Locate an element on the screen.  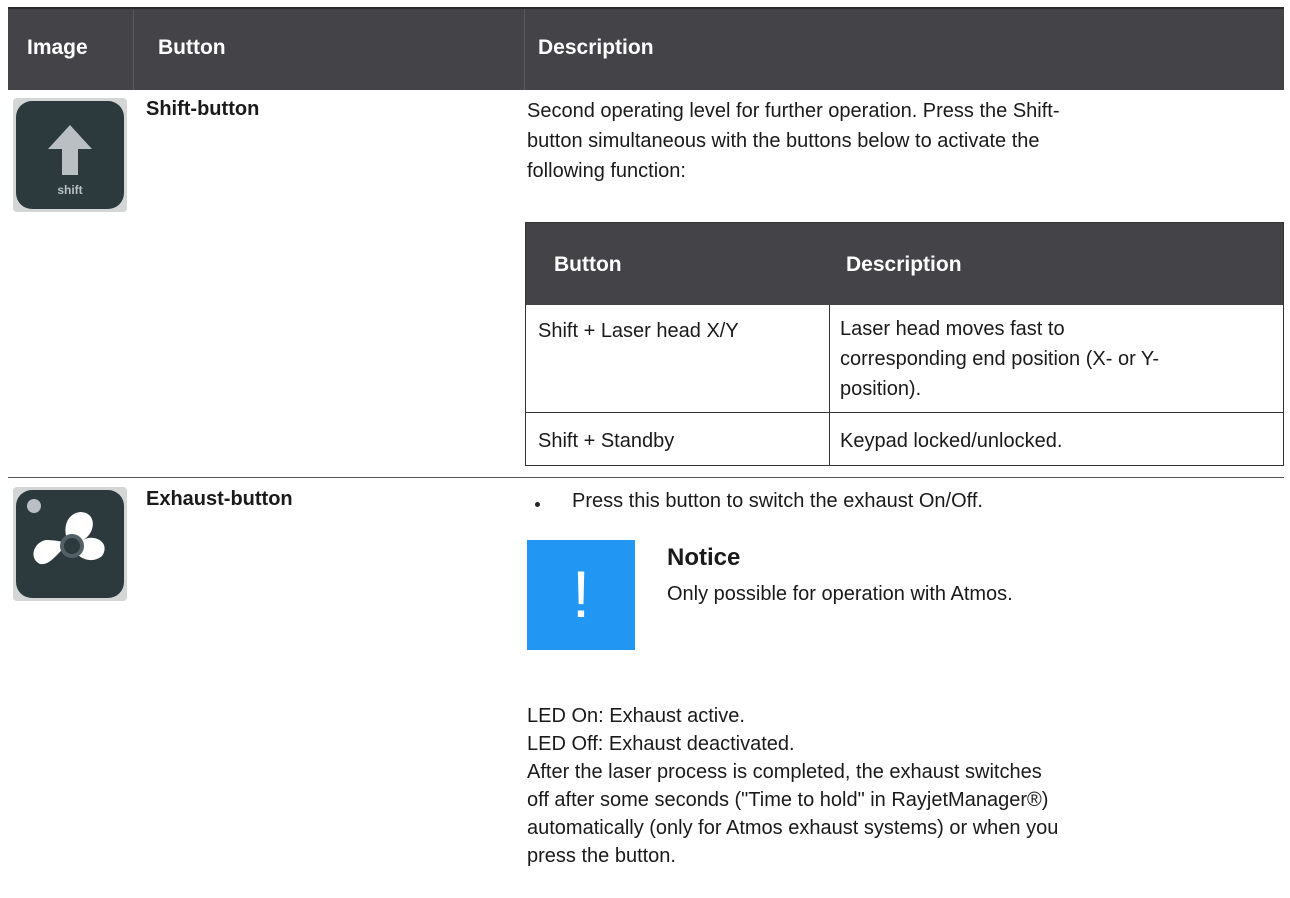
notice-title: Notice is located at coordinates (704, 557).